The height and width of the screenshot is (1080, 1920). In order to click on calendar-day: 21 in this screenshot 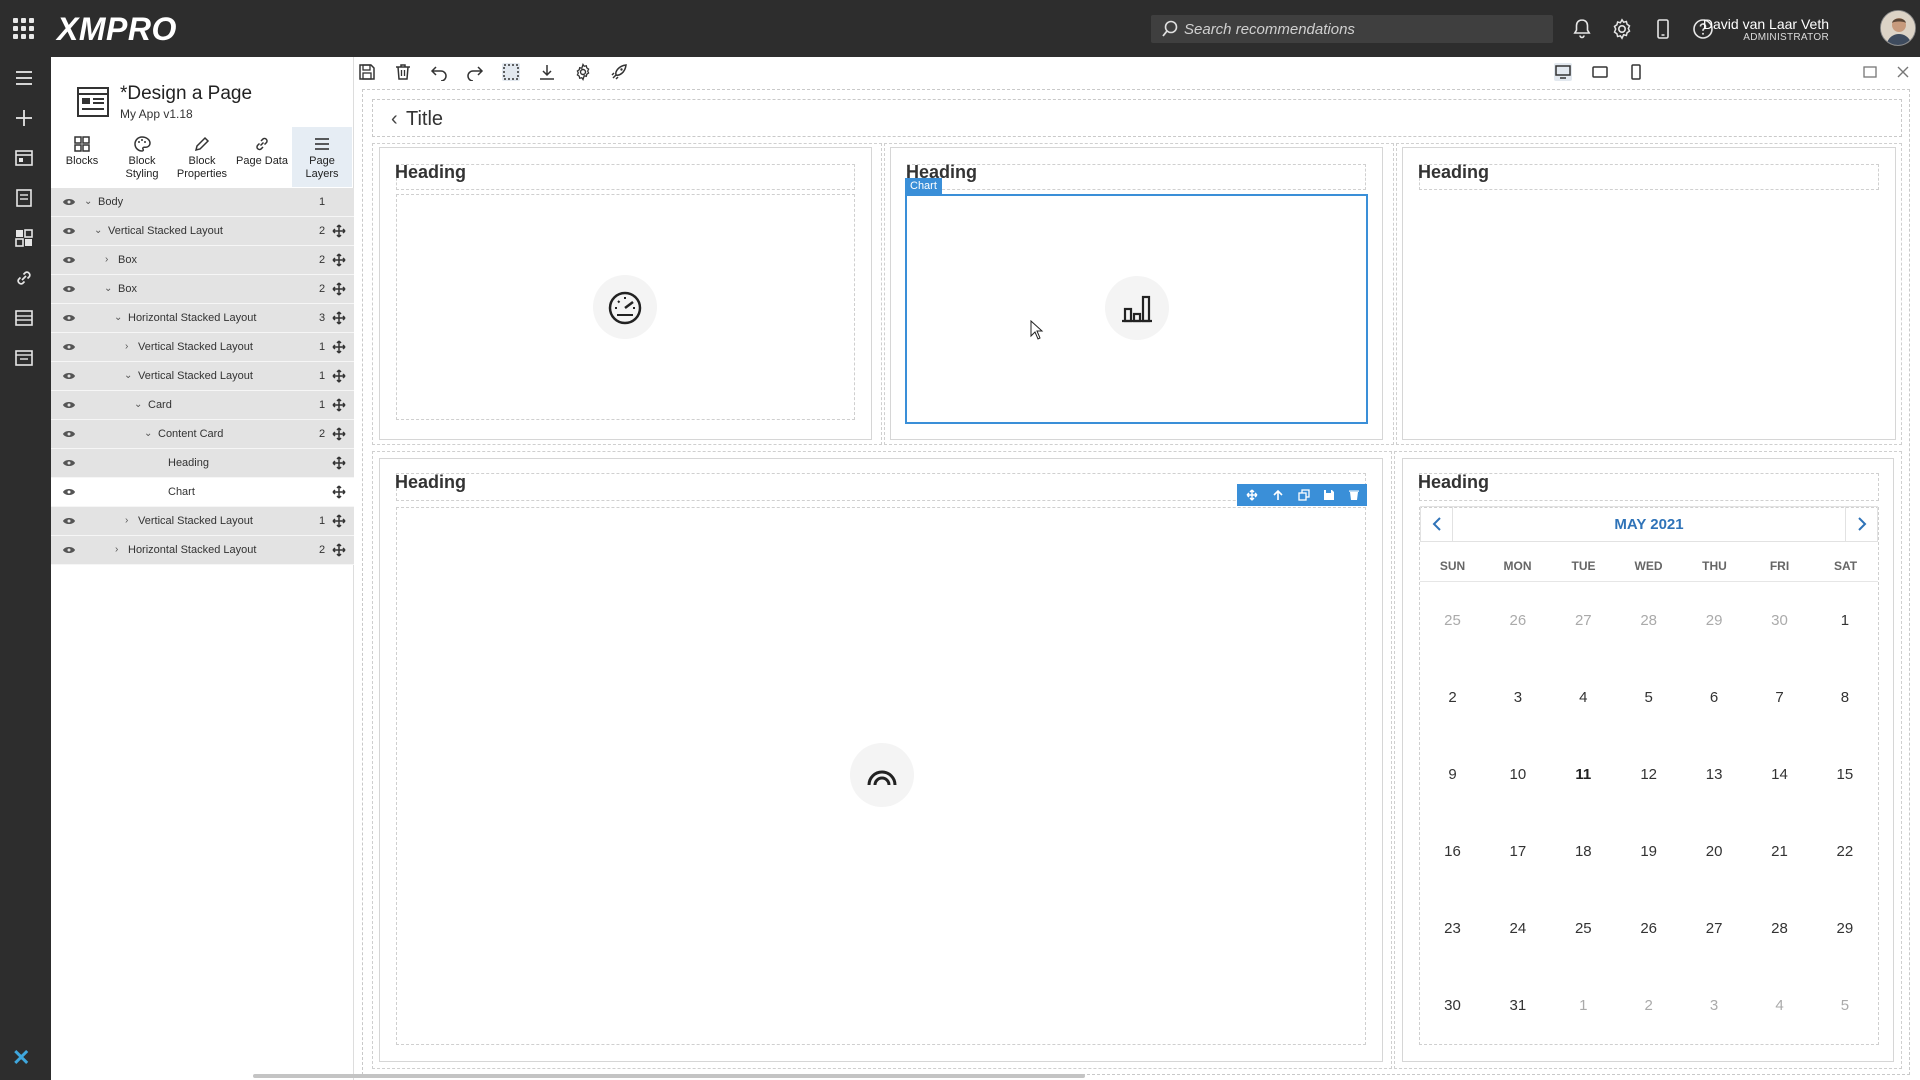, I will do `click(1779, 851)`.